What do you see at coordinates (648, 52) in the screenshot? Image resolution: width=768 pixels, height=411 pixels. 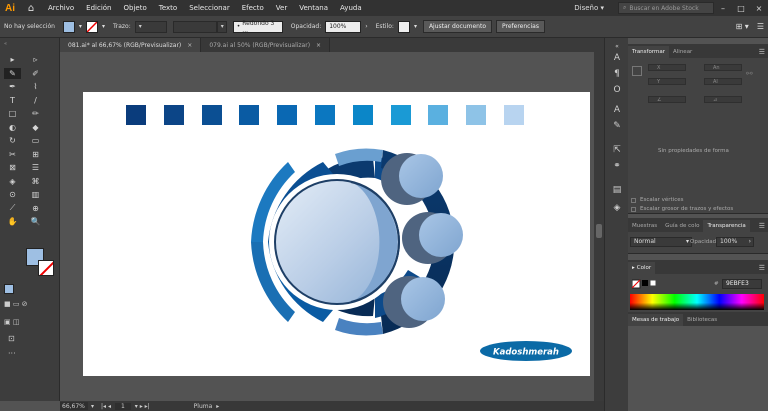 I see `tab-transform: Transformar` at bounding box center [648, 52].